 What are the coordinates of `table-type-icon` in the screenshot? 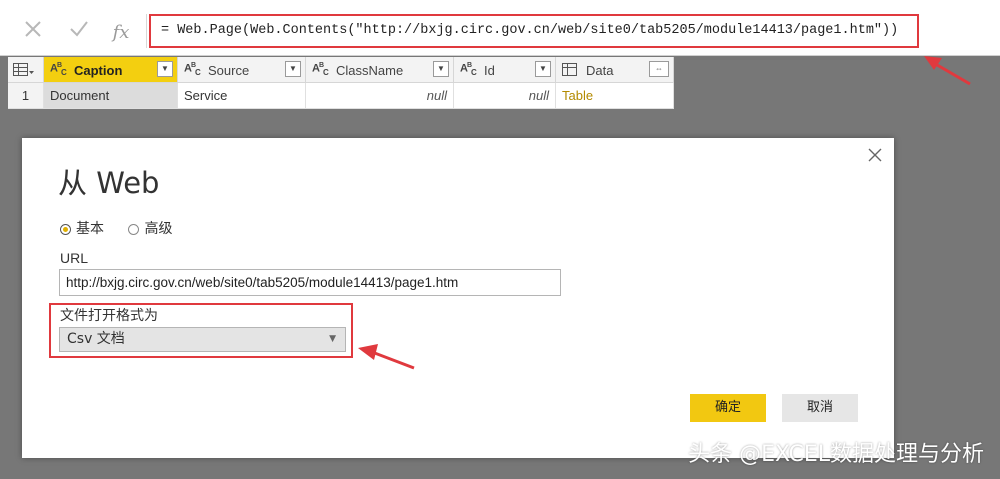 It's located at (569, 69).